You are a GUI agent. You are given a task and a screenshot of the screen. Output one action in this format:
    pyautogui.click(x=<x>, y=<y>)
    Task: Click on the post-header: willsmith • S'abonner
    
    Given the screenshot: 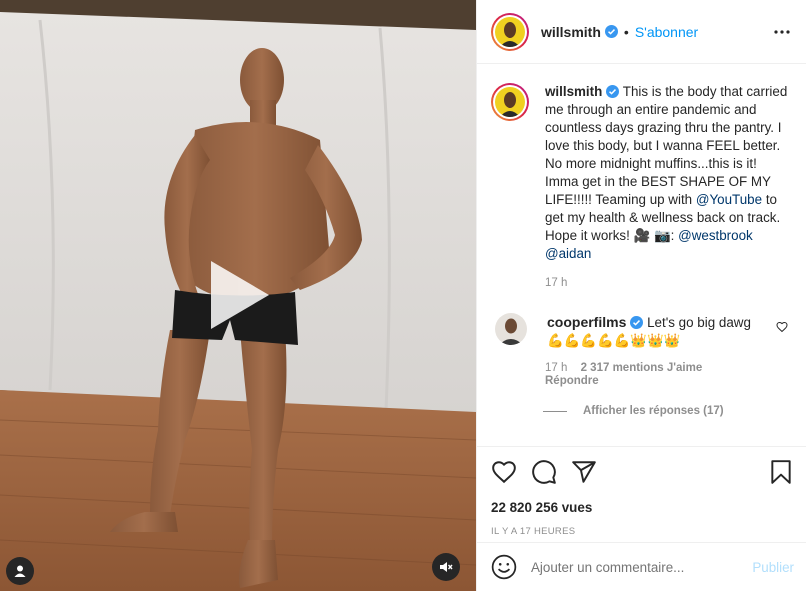 What is the action you would take?
    pyautogui.click(x=641, y=32)
    